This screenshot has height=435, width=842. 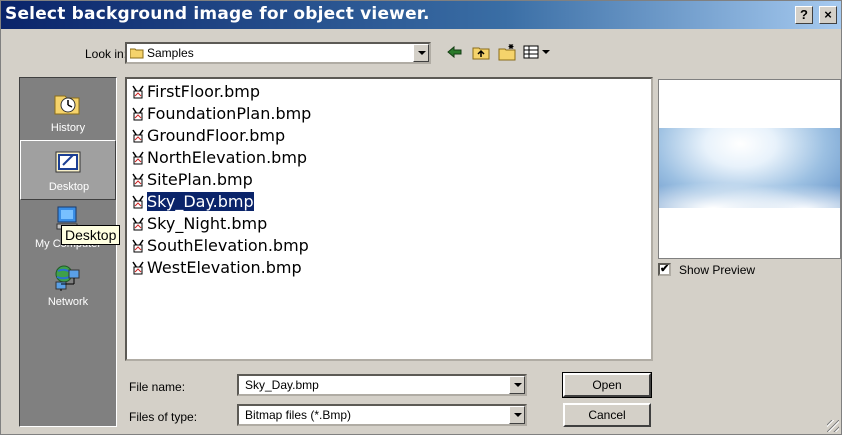 What do you see at coordinates (382, 415) in the screenshot?
I see `file-type-select: Bitmap files (*.Bmp)` at bounding box center [382, 415].